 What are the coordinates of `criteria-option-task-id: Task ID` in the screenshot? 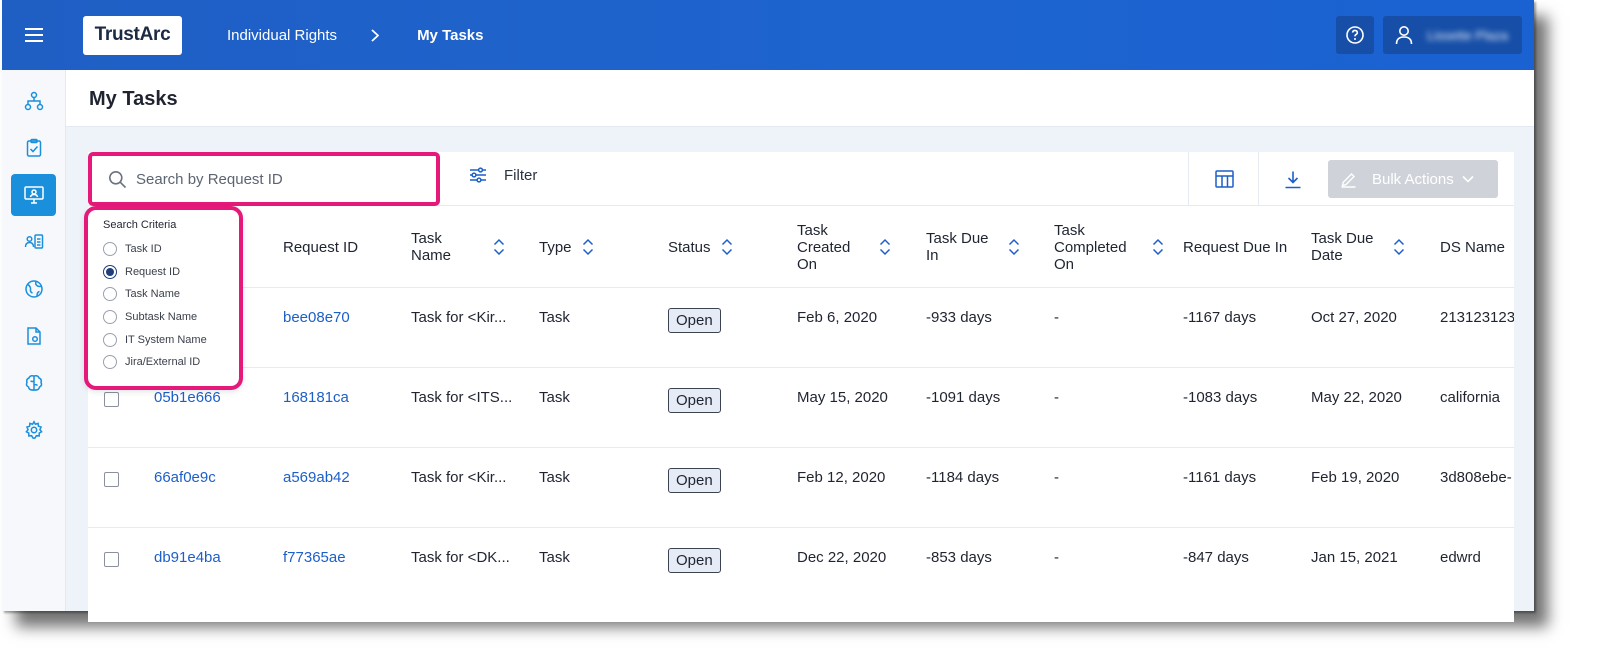 It's located at (171, 249).